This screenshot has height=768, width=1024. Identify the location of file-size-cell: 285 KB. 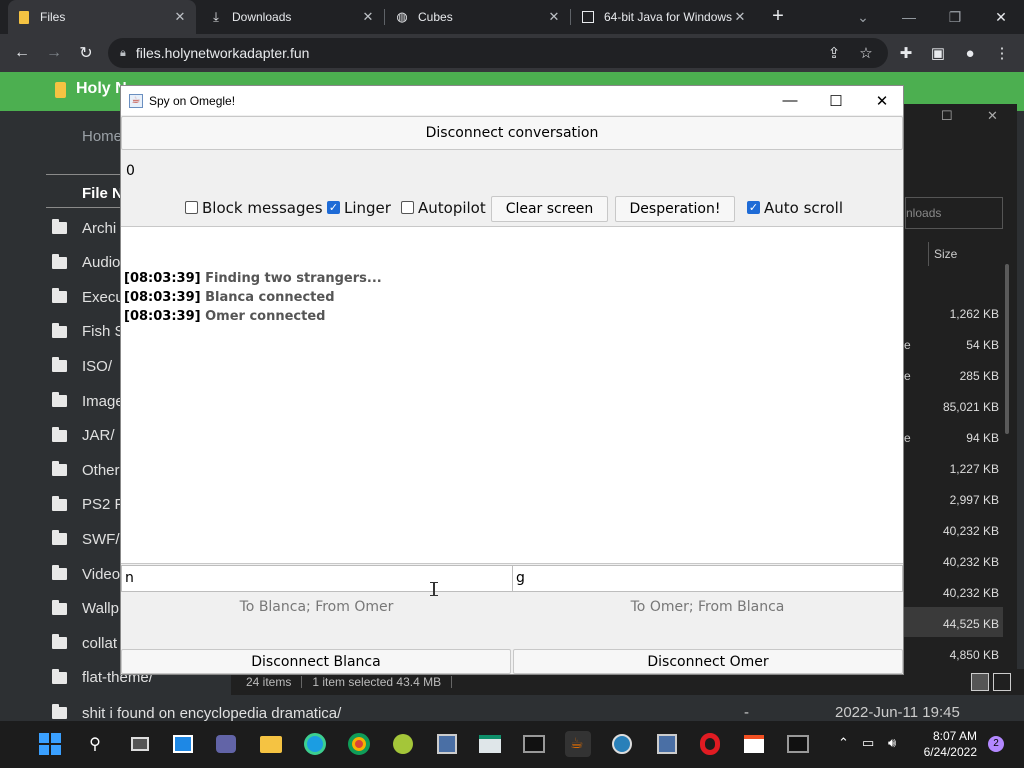
(979, 376).